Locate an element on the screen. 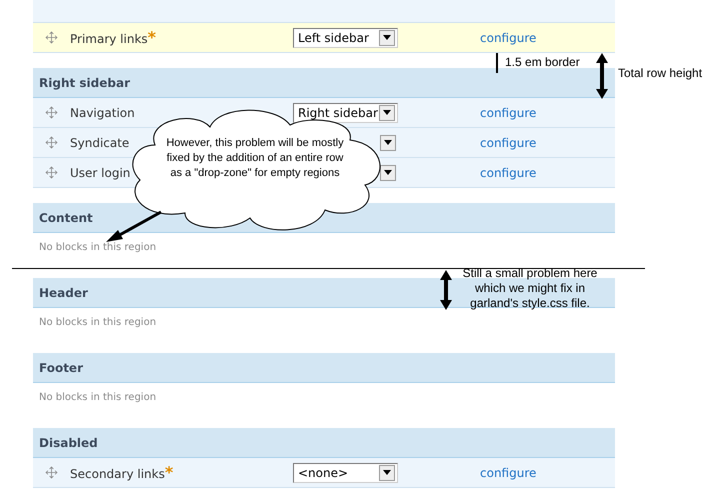  region-select: <none> is located at coordinates (345, 472).